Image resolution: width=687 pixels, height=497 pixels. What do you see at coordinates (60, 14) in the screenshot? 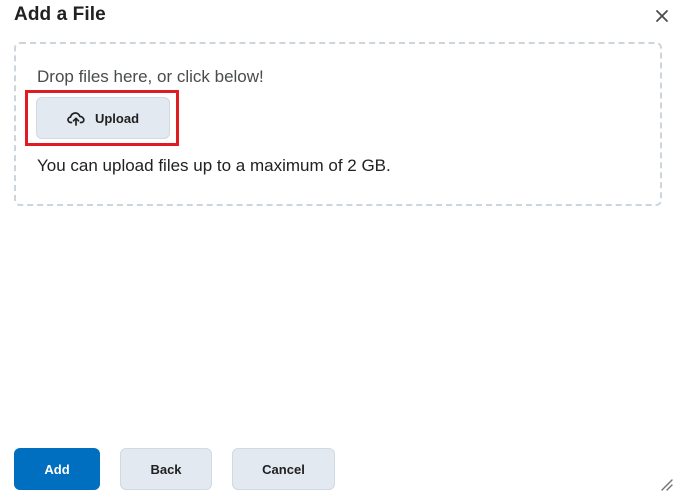
I see `dialog-title: Add a File` at bounding box center [60, 14].